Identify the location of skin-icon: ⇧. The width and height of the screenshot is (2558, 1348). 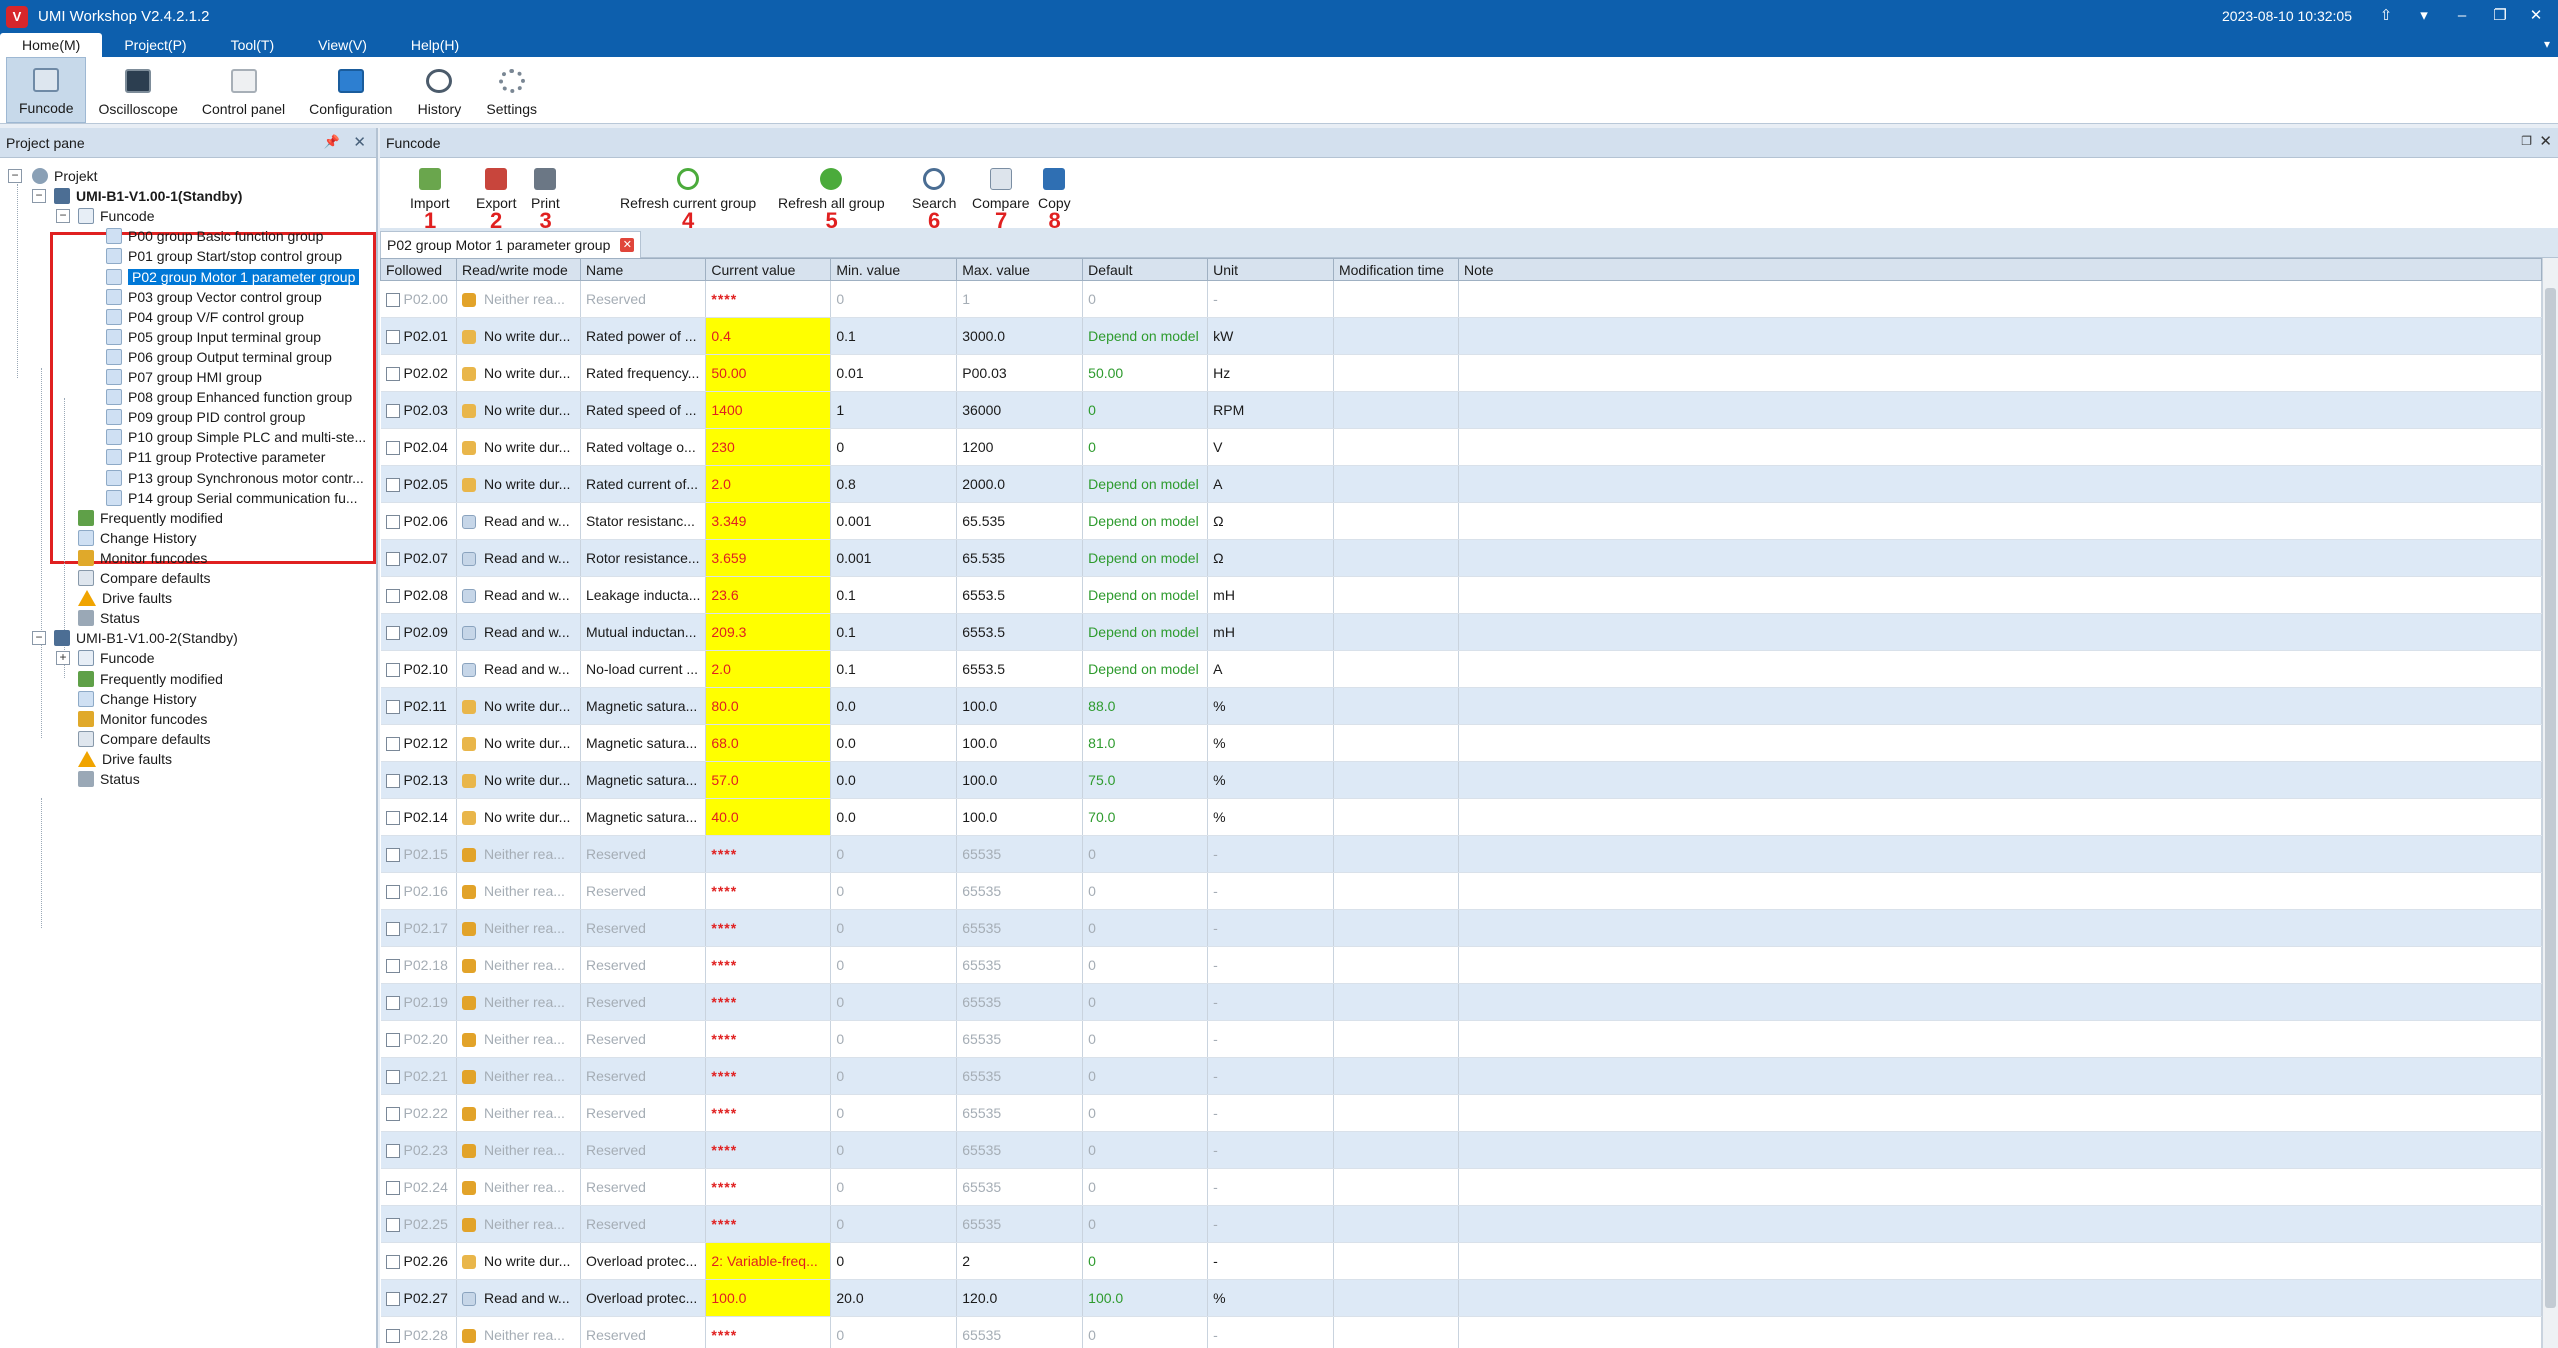
(2386, 16).